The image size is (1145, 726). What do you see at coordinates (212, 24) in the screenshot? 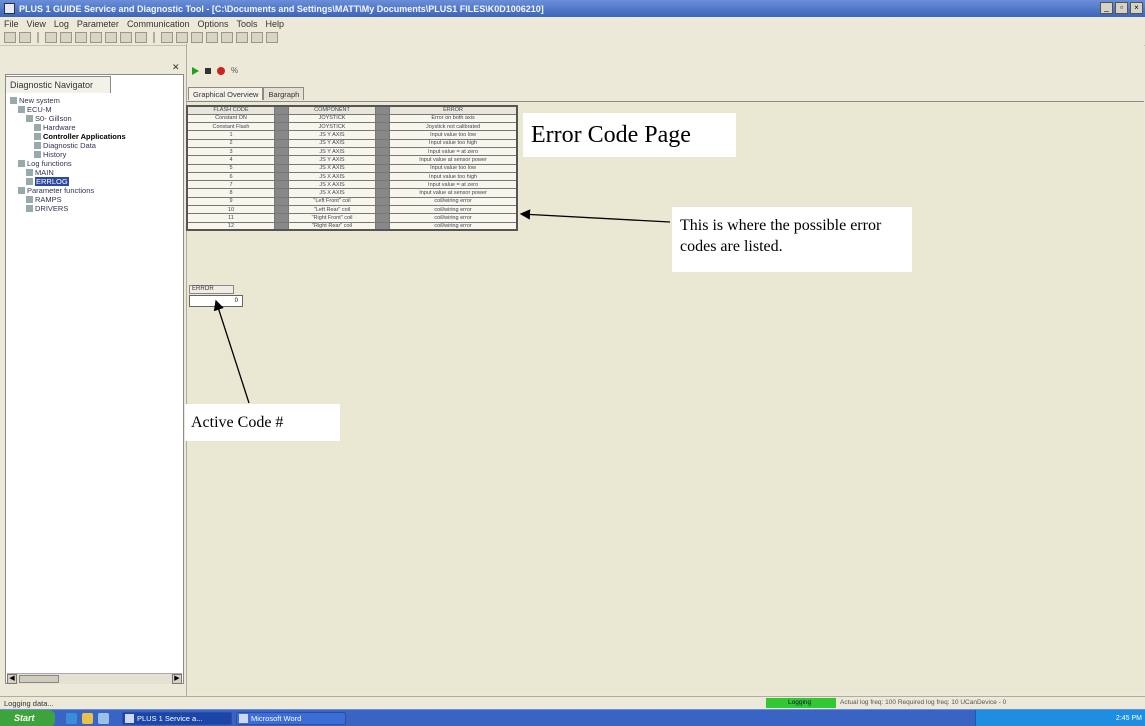
I see `menu-options: Options` at bounding box center [212, 24].